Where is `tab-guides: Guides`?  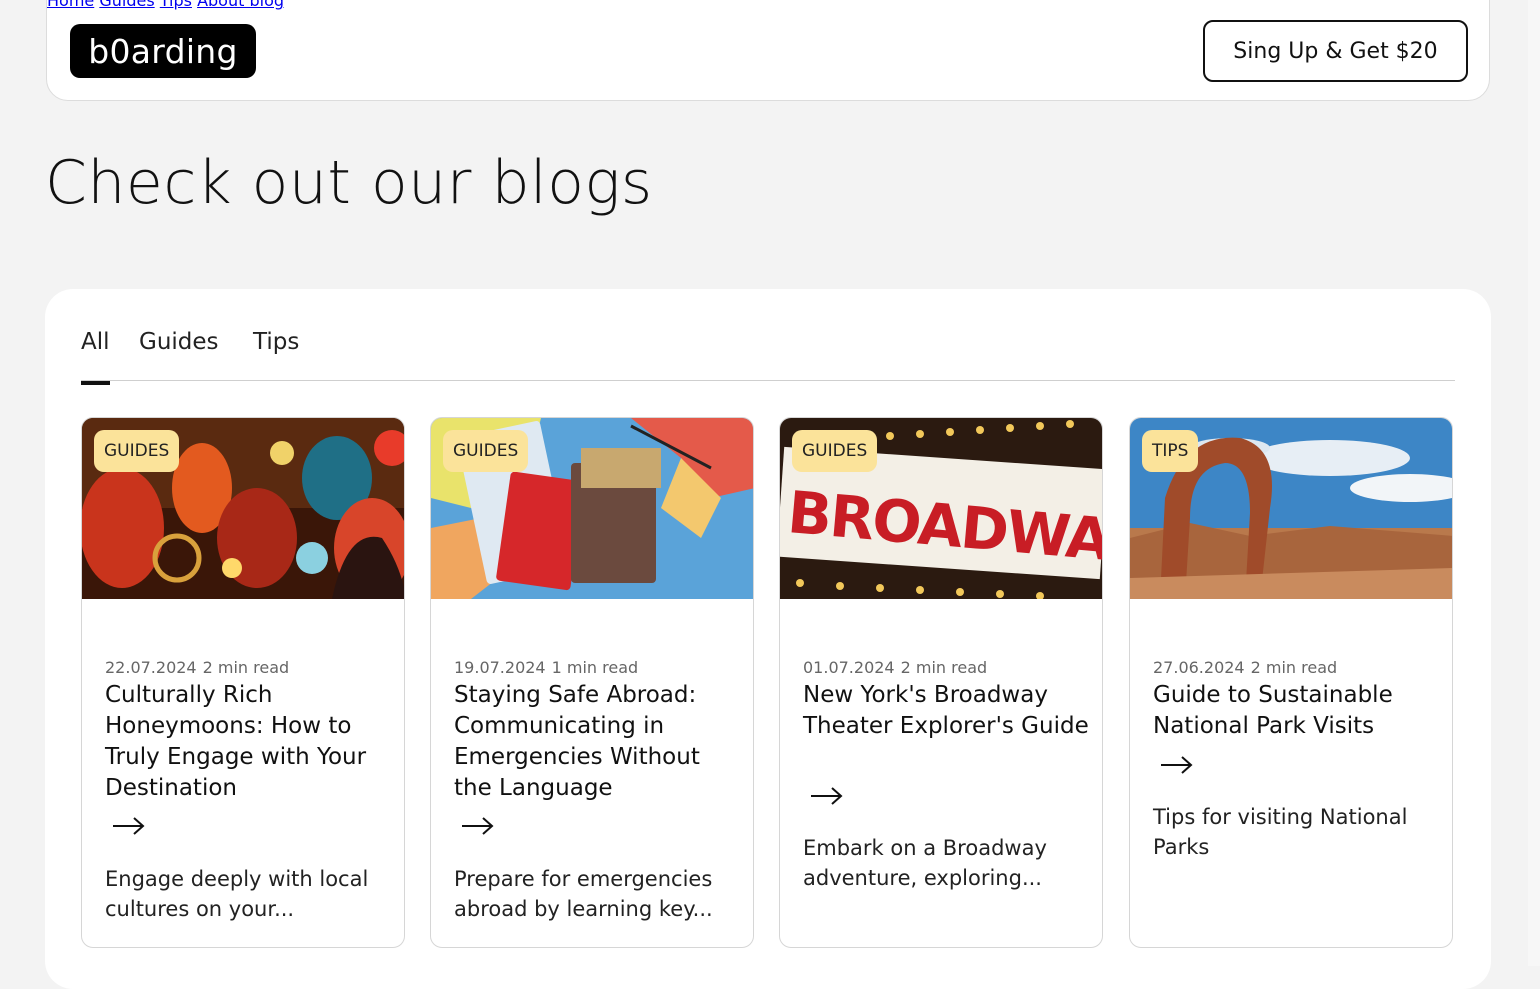 tab-guides: Guides is located at coordinates (179, 348).